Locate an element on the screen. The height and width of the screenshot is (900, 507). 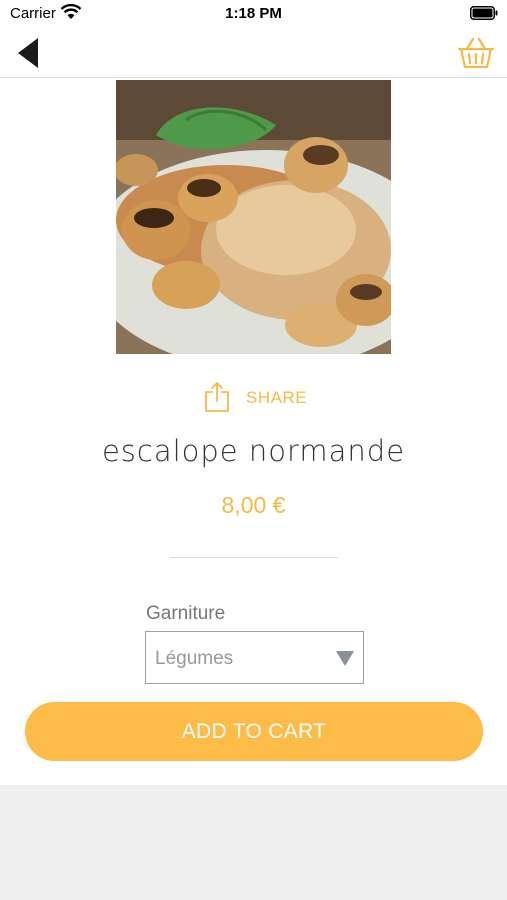
add-to-cart-label: ADD TO CART is located at coordinates (254, 731).